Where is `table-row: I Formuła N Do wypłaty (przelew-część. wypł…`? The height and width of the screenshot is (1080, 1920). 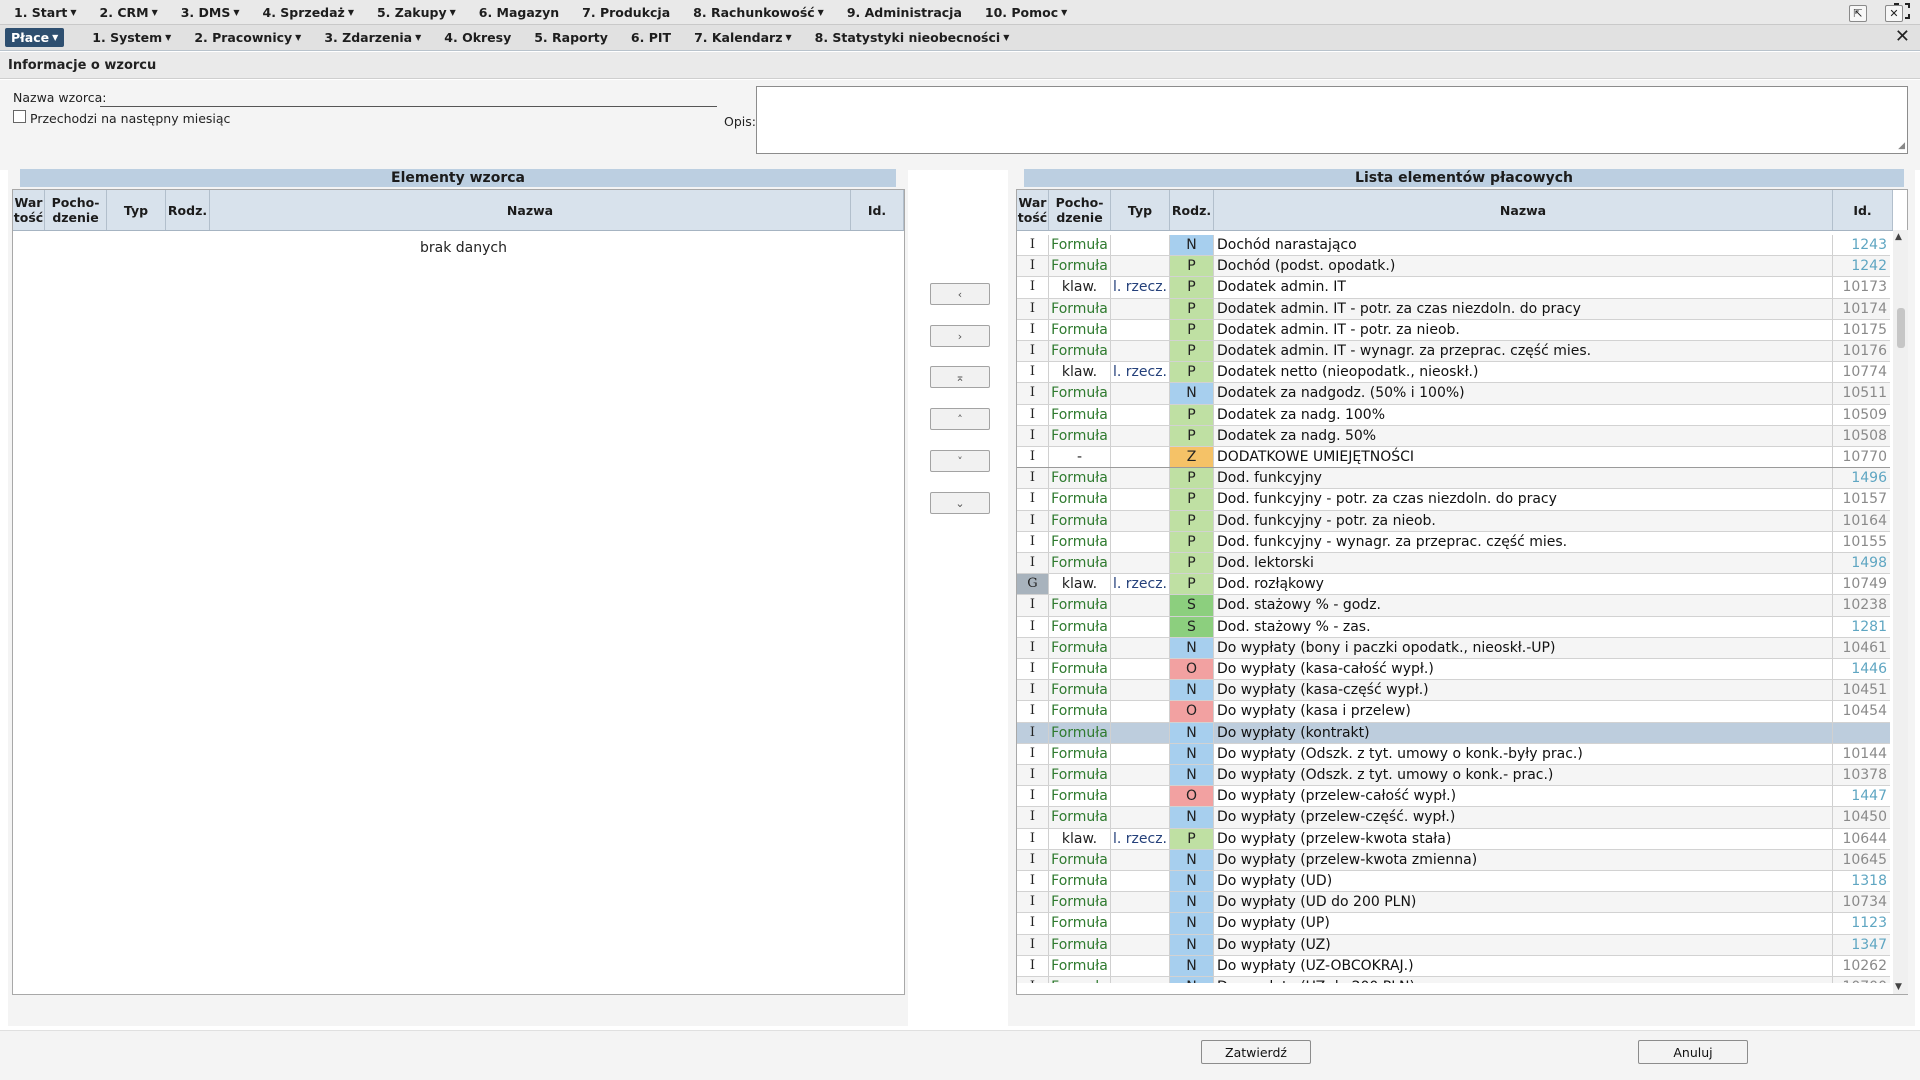
table-row: I Formuła N Do wypłaty (przelew-część. wypł… is located at coordinates (1453, 818).